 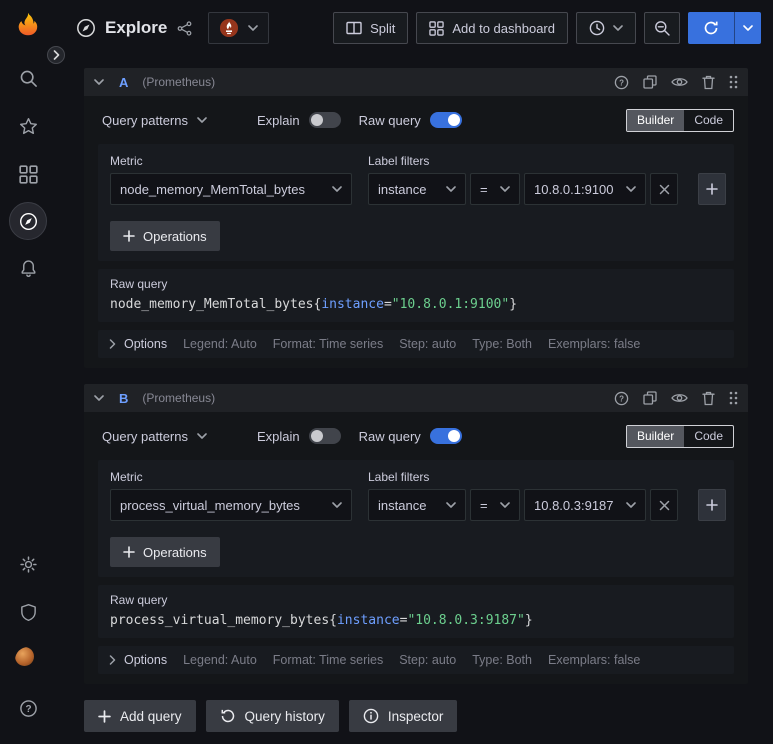 I want to click on gear-icon, so click(x=28, y=564).